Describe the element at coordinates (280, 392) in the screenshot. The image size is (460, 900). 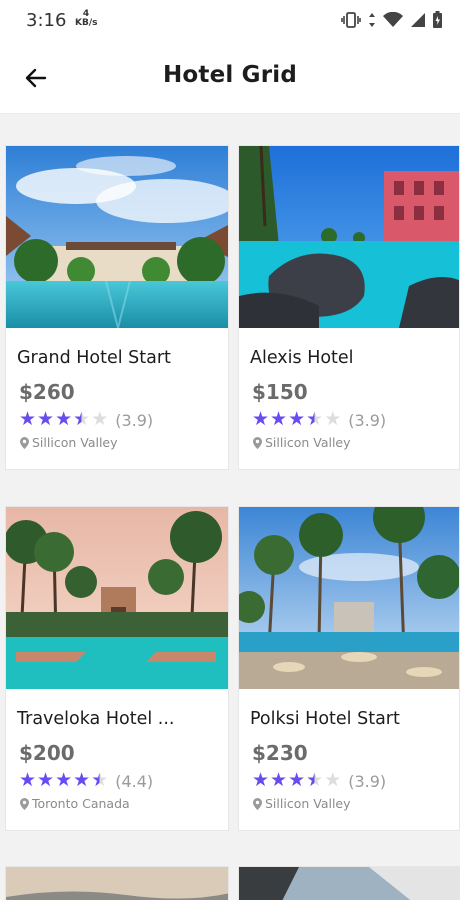
I see `hotel-price: $150` at that location.